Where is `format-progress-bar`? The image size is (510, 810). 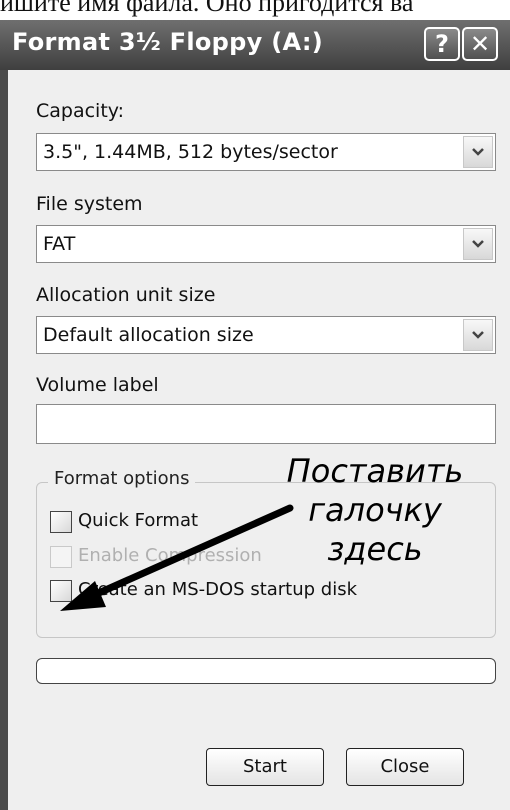 format-progress-bar is located at coordinates (266, 671).